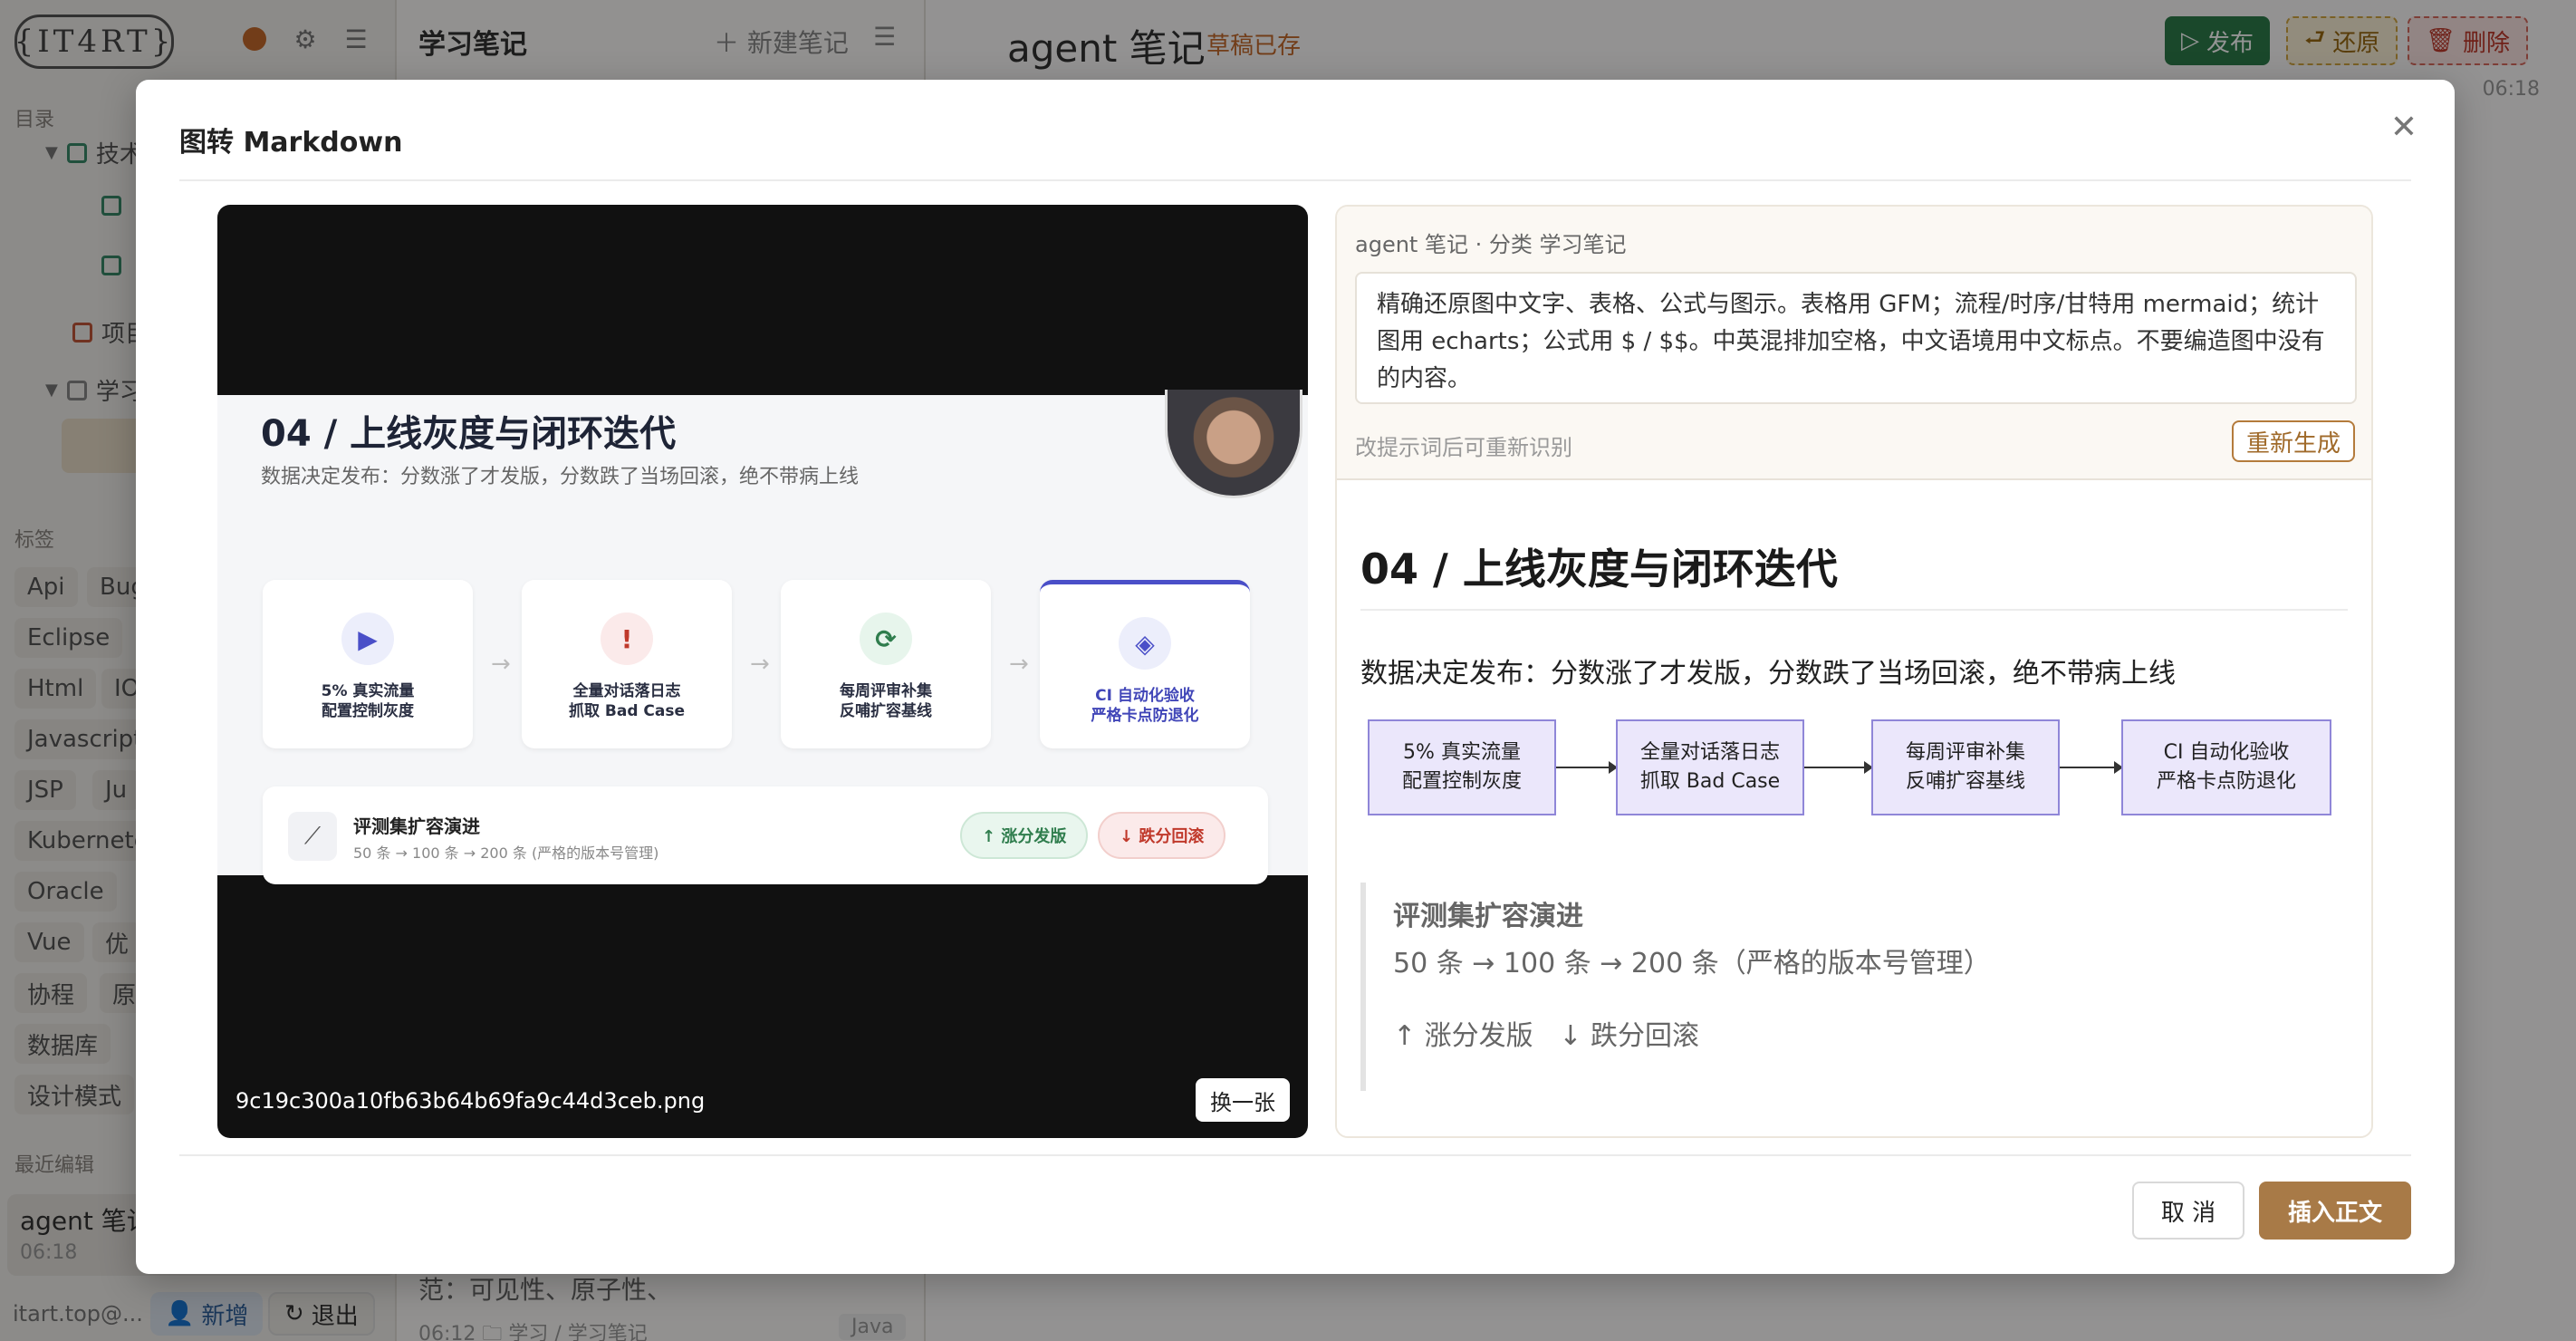  I want to click on up-pill: ↑ 涨分发版, so click(1024, 836).